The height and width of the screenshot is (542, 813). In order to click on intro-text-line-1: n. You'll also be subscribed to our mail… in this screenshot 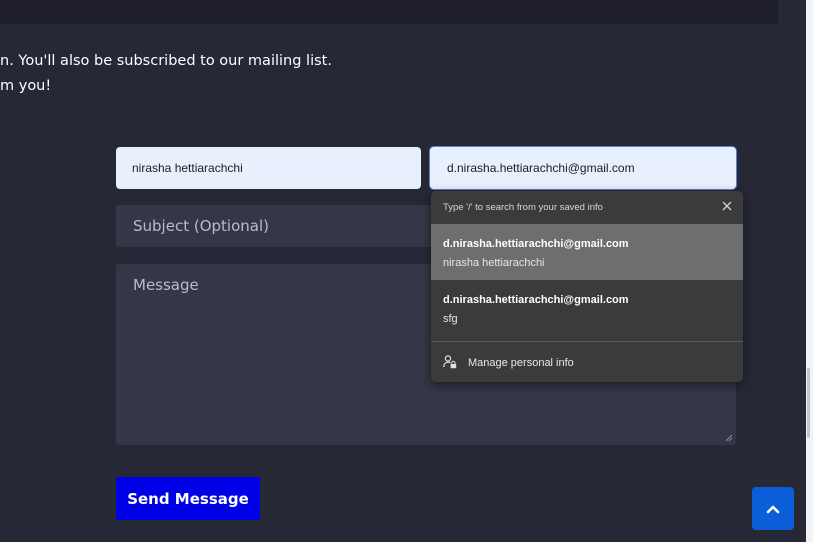, I will do `click(166, 61)`.